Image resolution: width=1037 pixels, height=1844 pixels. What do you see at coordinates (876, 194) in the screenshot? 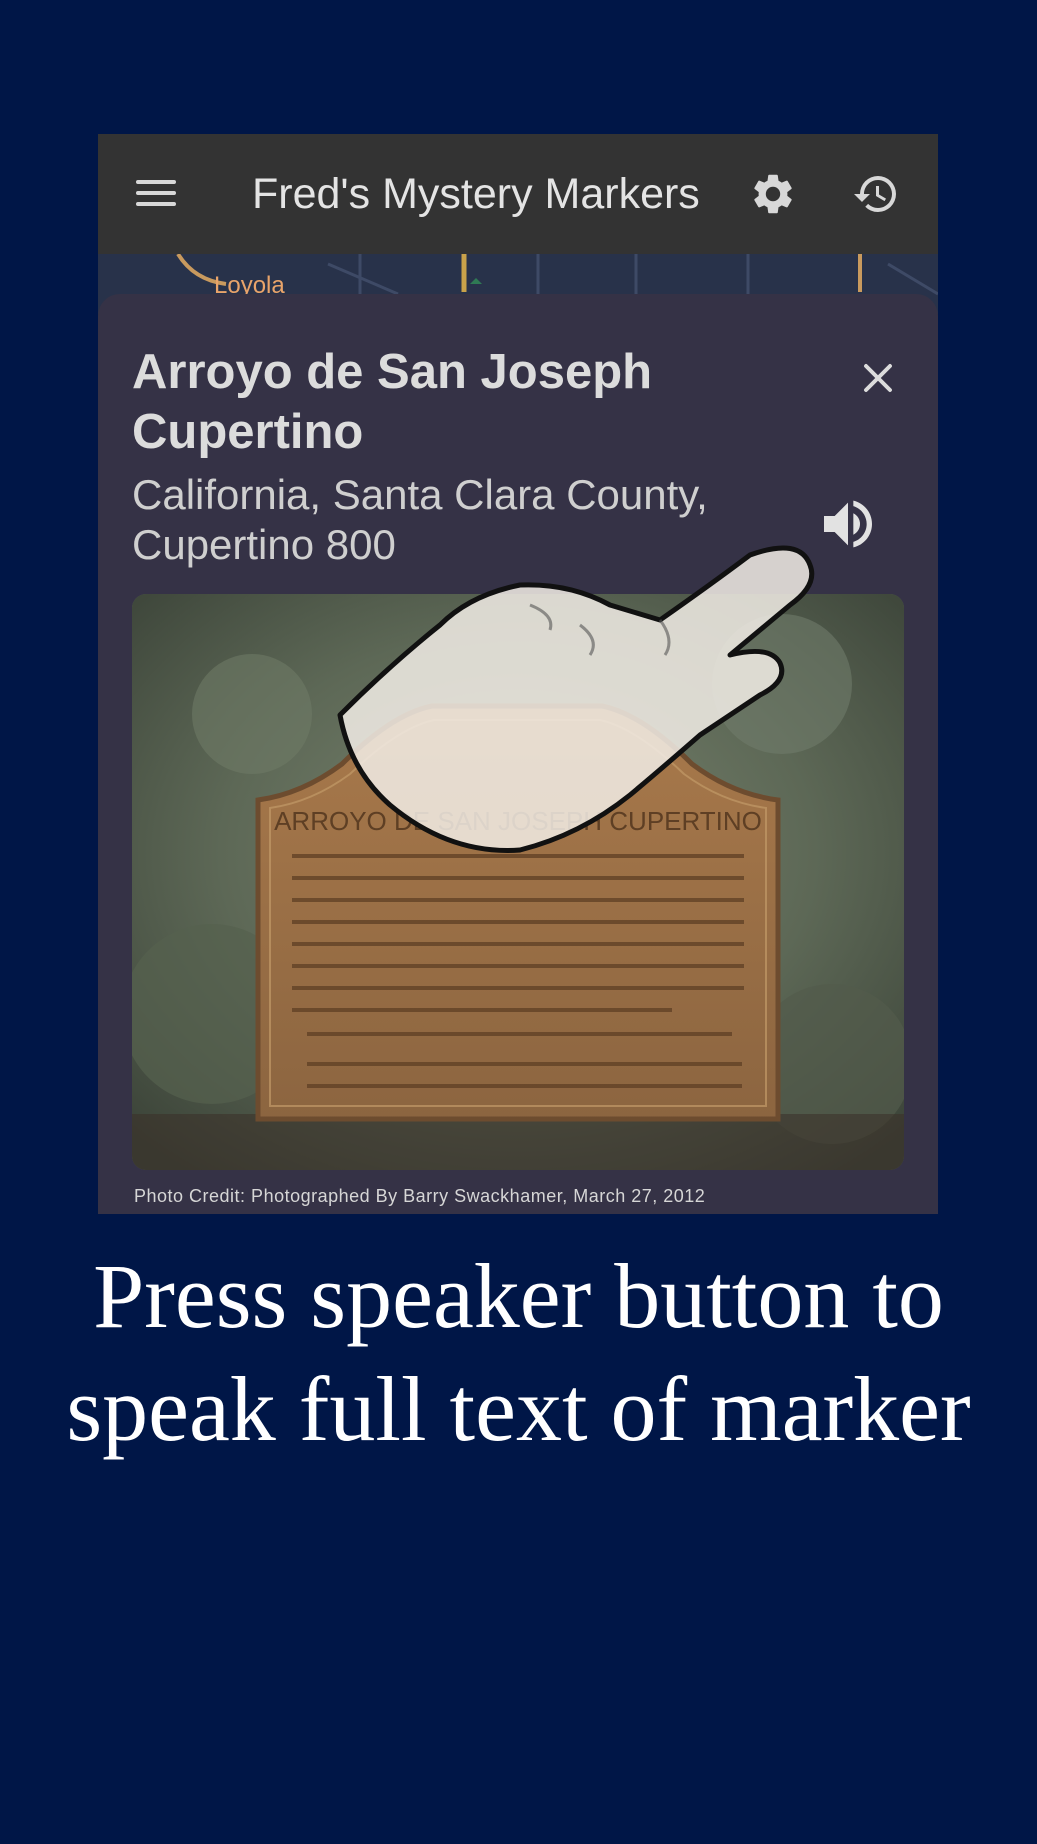
I see `history-icon` at bounding box center [876, 194].